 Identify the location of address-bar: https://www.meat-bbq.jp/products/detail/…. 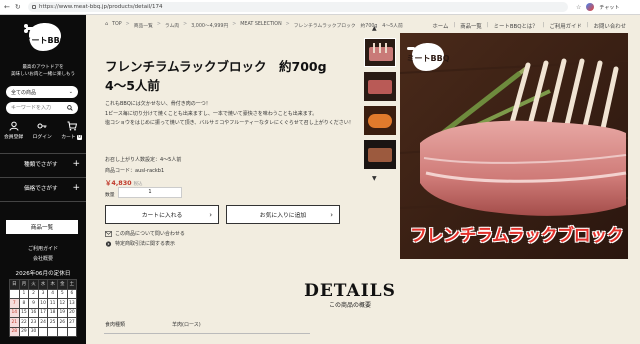
(298, 7).